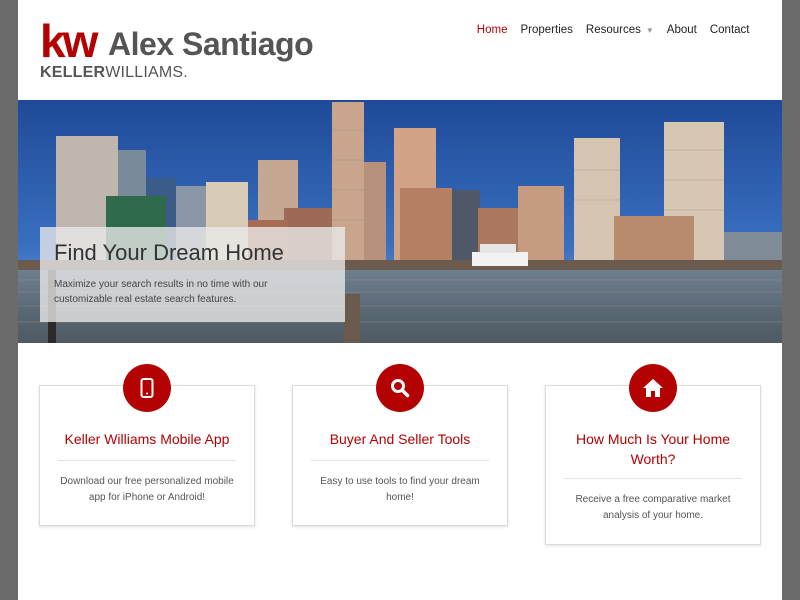 Image resolution: width=800 pixels, height=600 pixels. Describe the element at coordinates (649, 30) in the screenshot. I see `chevron-down-icon: ▼` at that location.